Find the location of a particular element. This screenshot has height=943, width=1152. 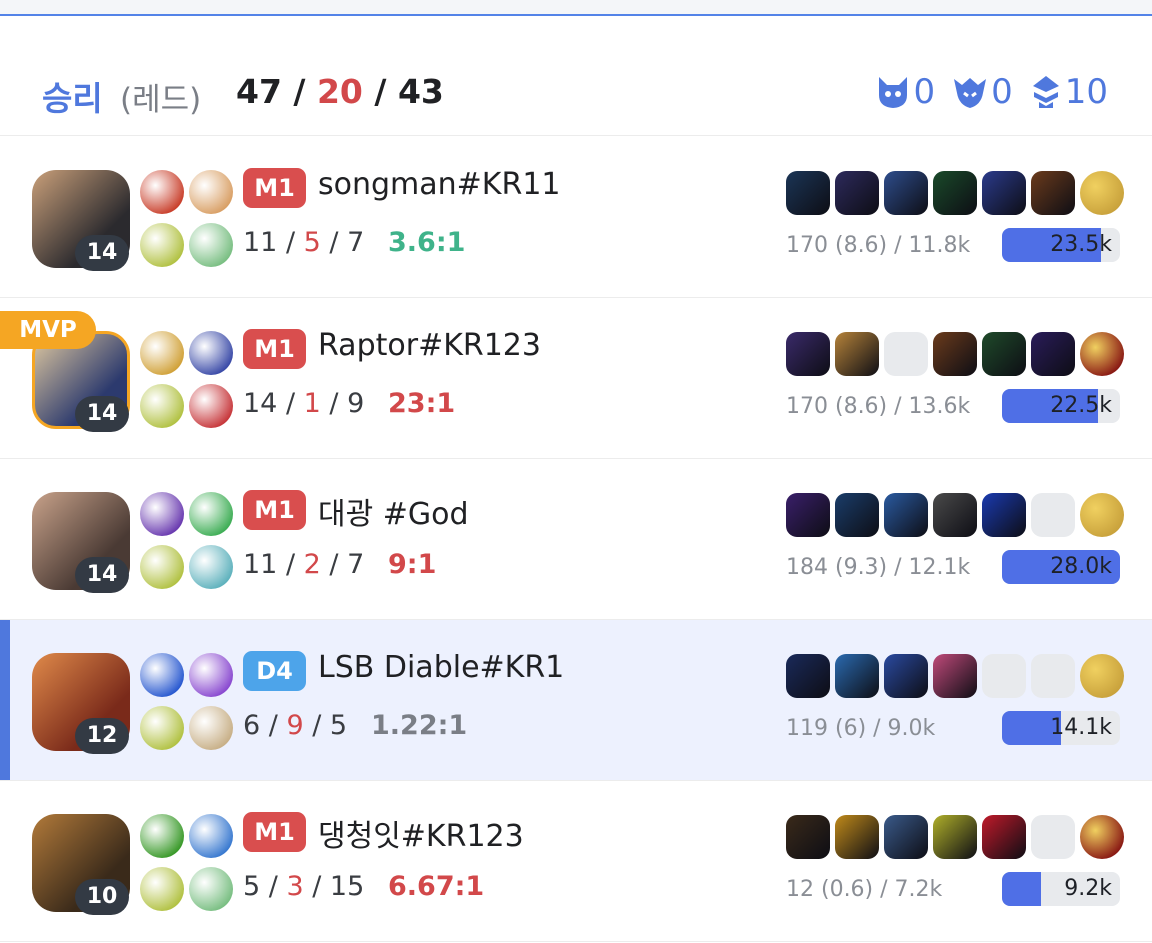

dragon-count: 0 is located at coordinates (1002, 92).